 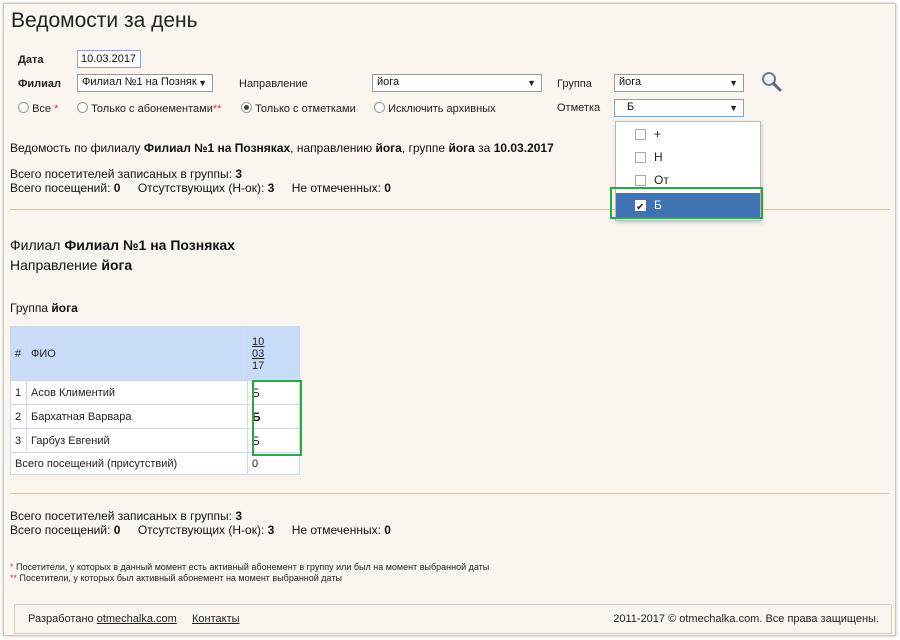 I want to click on summary-group: йога, so click(x=461, y=148).